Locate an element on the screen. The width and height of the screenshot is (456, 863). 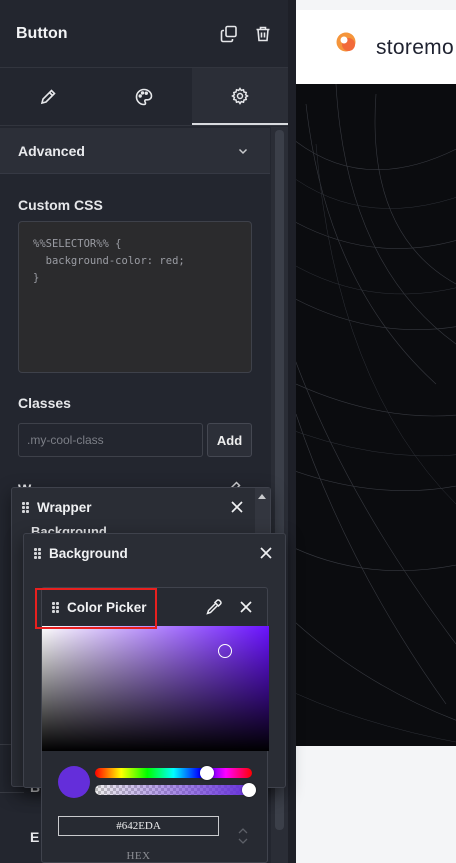
gear-icon is located at coordinates (240, 95).